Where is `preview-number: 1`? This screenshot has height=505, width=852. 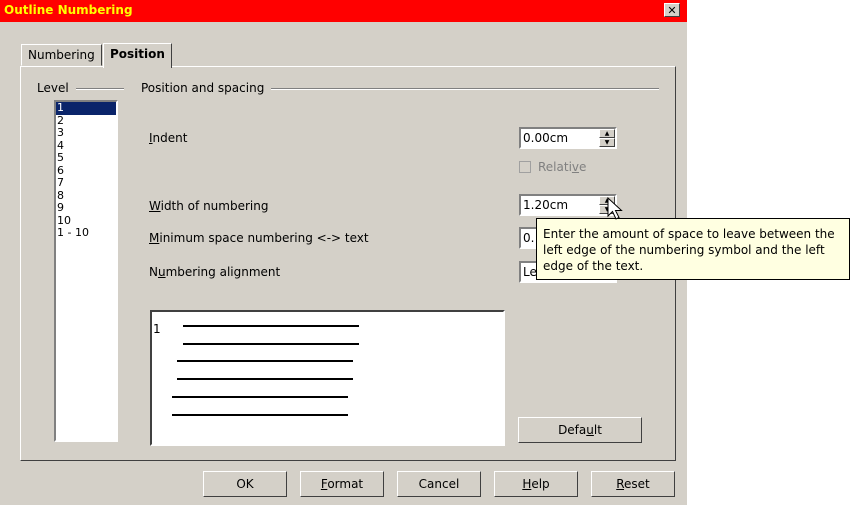 preview-number: 1 is located at coordinates (157, 329).